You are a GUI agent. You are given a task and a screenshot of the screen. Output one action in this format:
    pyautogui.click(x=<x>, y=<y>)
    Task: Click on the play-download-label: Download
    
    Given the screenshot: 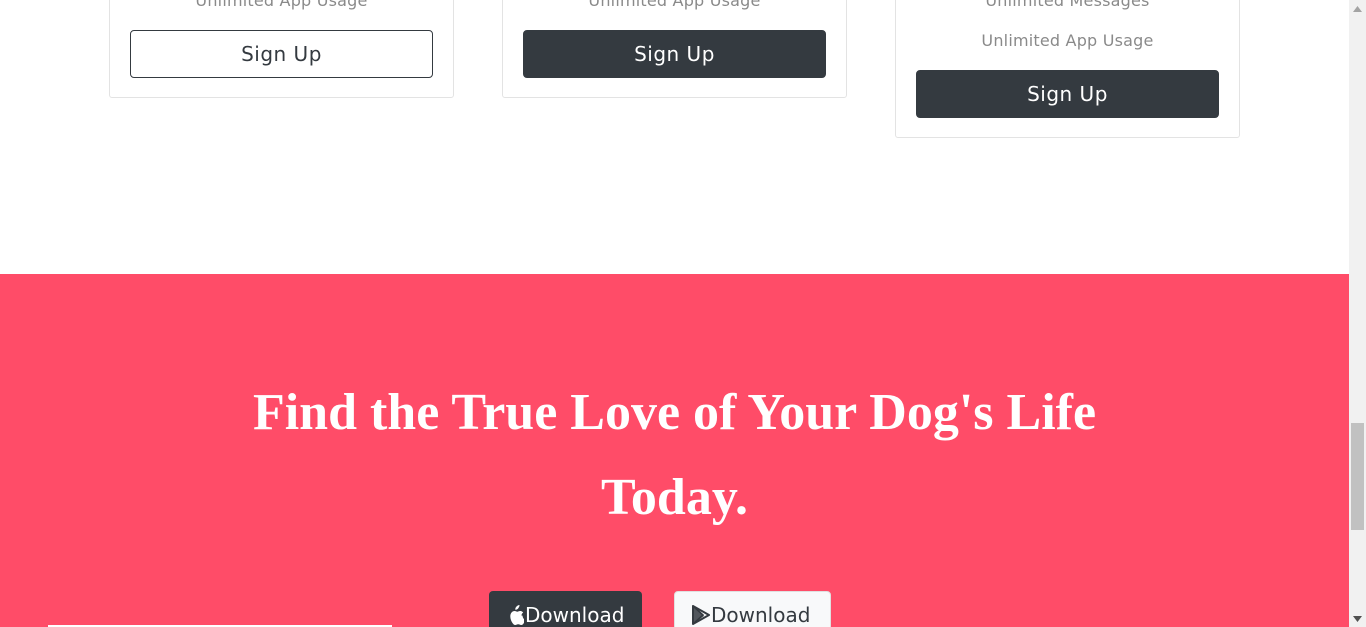 What is the action you would take?
    pyautogui.click(x=761, y=615)
    